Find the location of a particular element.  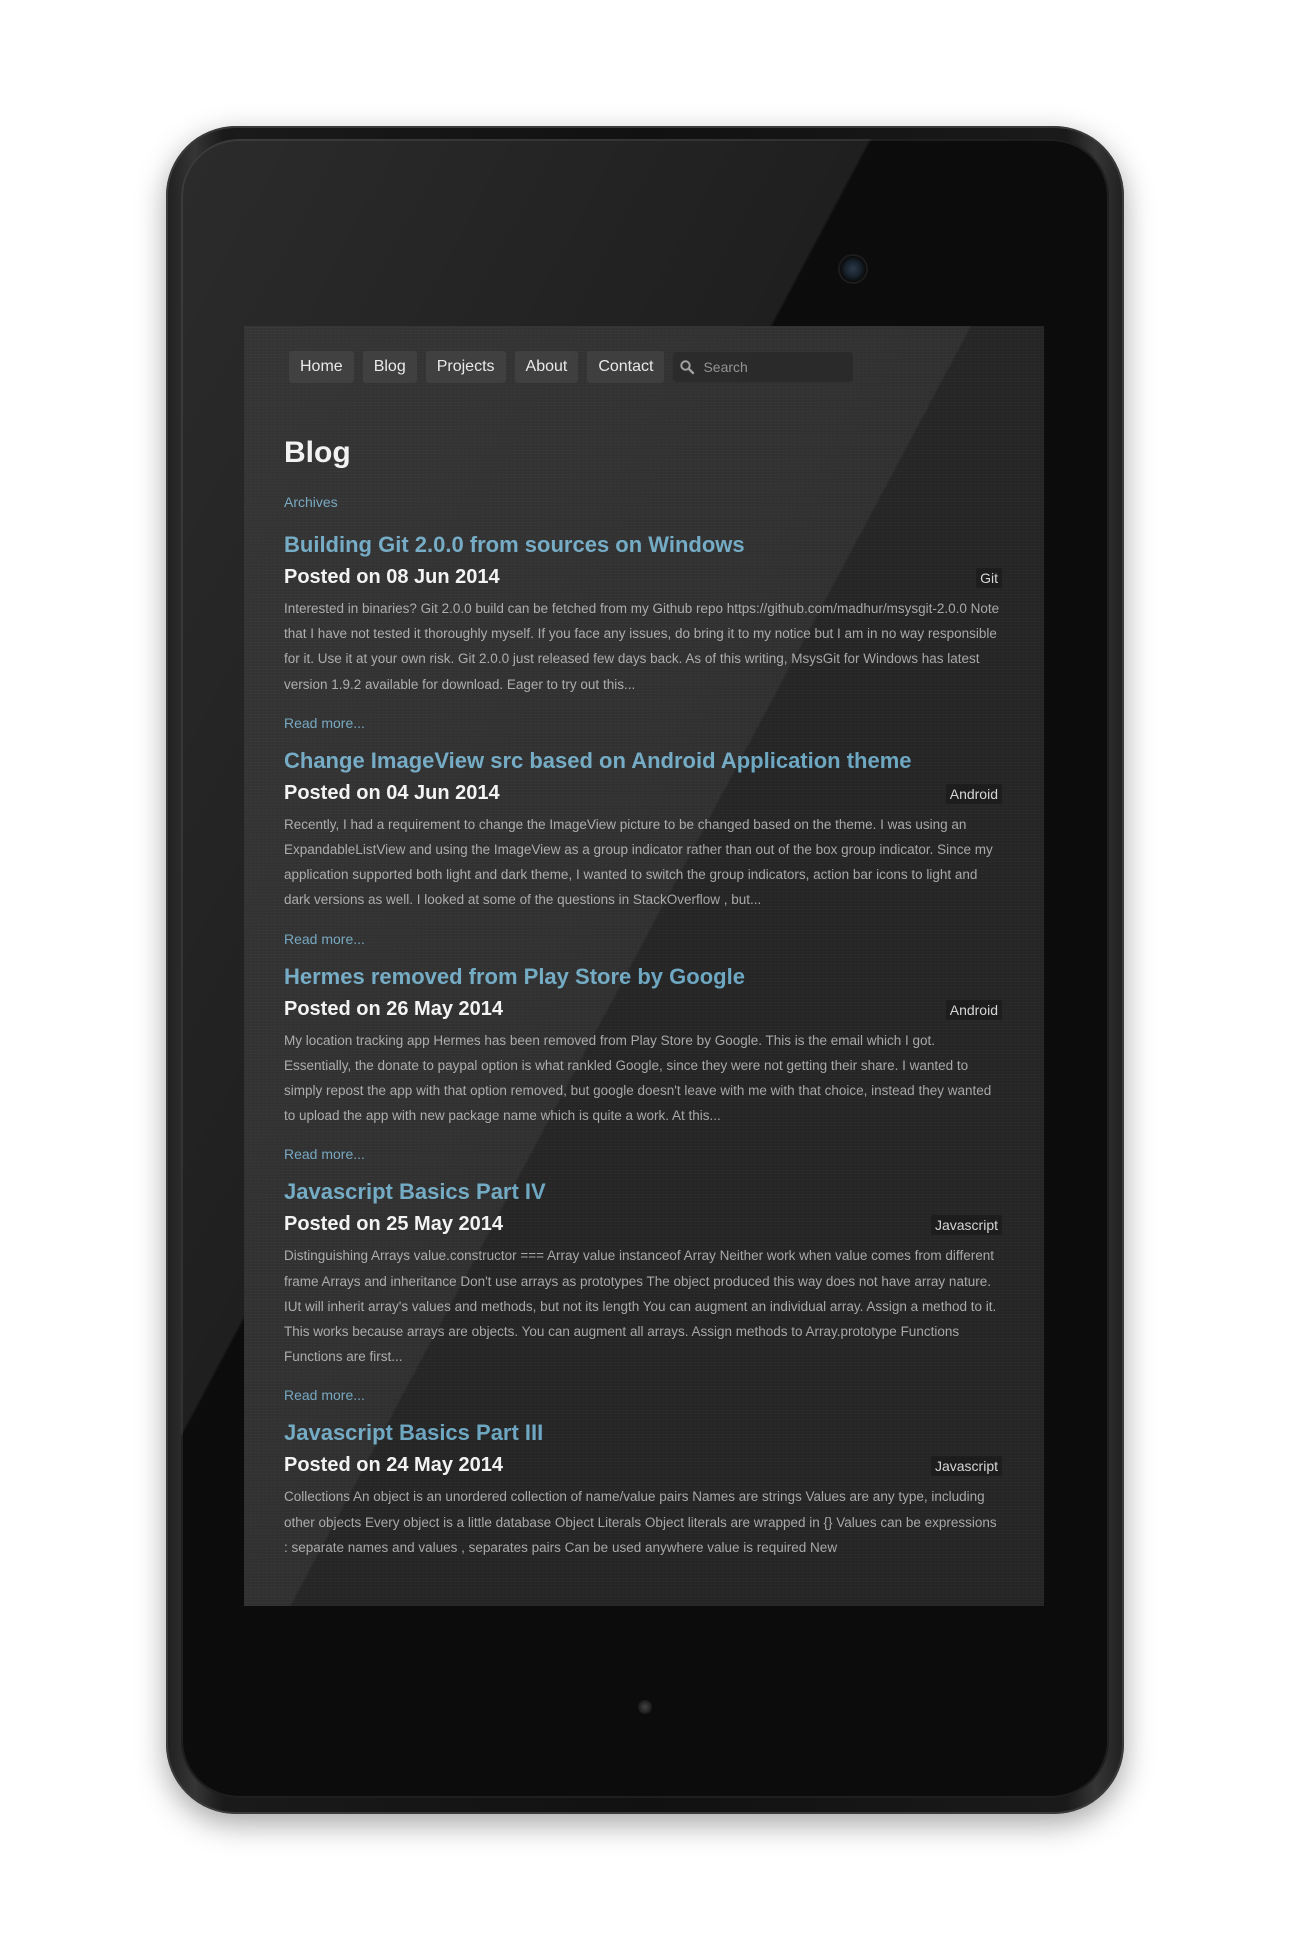

post-date: Posted on 26 May 2014 is located at coordinates (393, 1008).